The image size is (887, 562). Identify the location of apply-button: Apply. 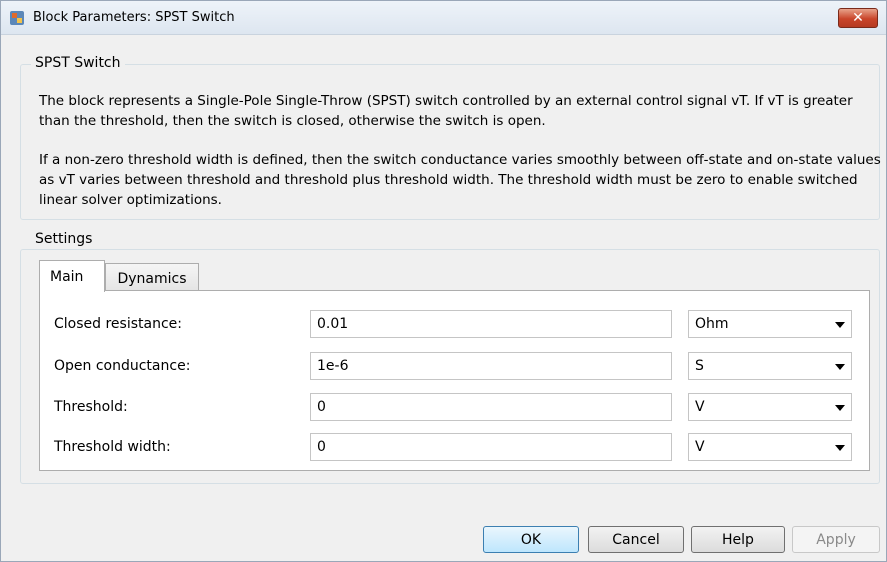
(836, 539).